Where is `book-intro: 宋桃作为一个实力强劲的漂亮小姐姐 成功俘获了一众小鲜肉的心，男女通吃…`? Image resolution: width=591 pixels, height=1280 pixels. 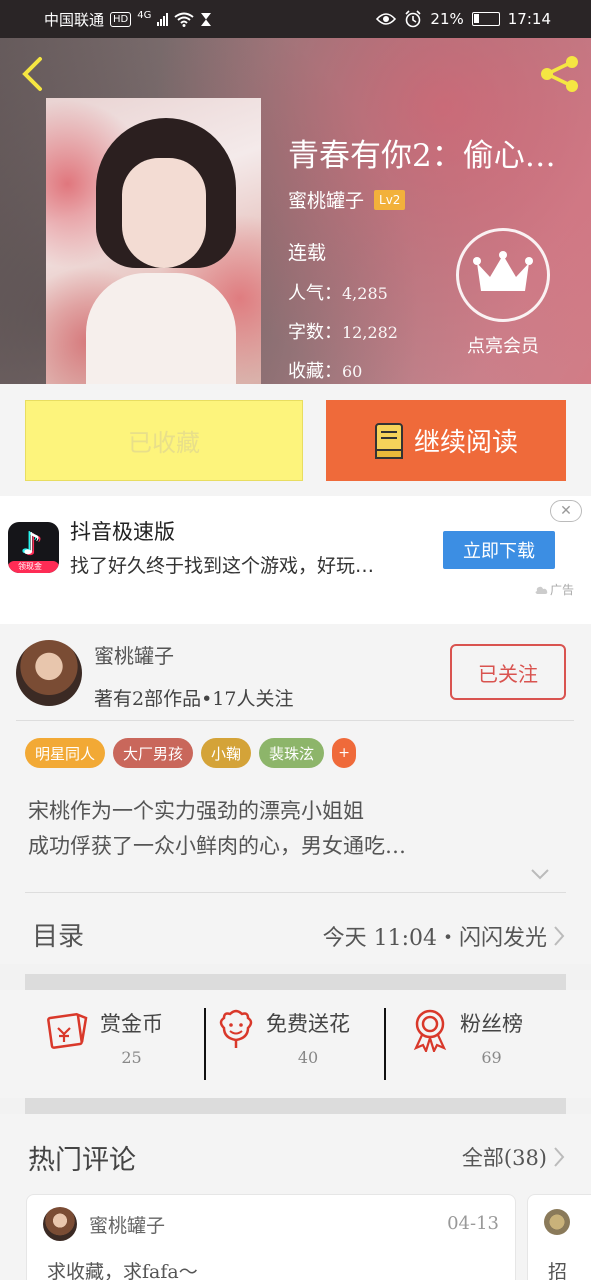
book-intro: 宋桃作为一个实力强劲的漂亮小姐姐 成功俘获了一众小鲜肉的心，男女通吃… is located at coordinates (288, 829).